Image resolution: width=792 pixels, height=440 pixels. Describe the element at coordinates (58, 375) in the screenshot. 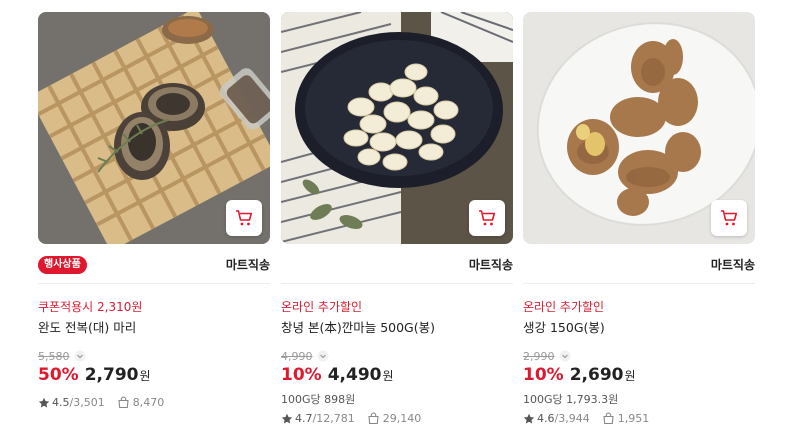

I see `discount-rate: 50%` at that location.